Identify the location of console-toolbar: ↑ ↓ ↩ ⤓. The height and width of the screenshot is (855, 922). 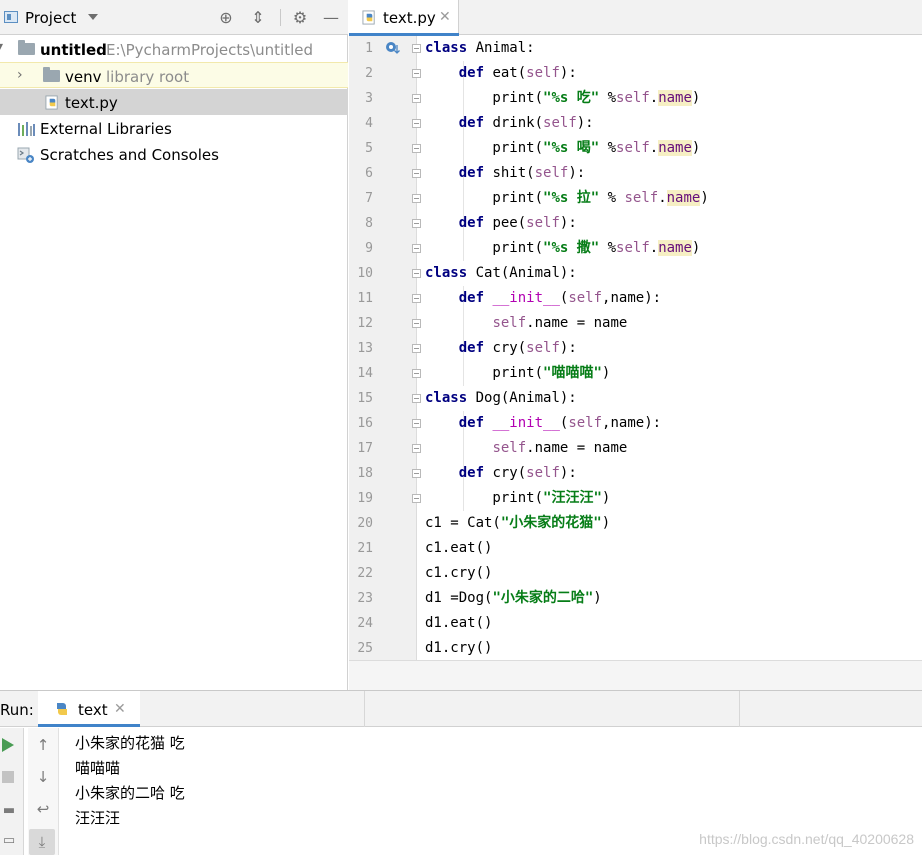
(43, 791).